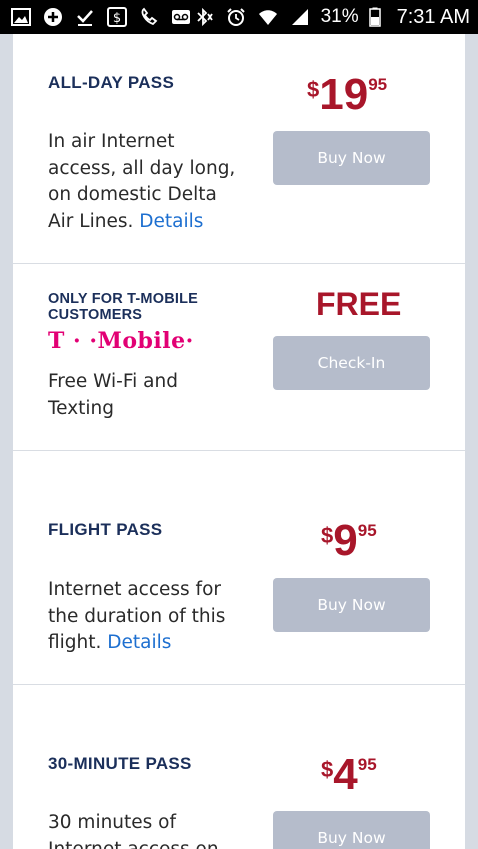 This screenshot has height=849, width=478. What do you see at coordinates (345, 774) in the screenshot?
I see `price-dollars: 4` at bounding box center [345, 774].